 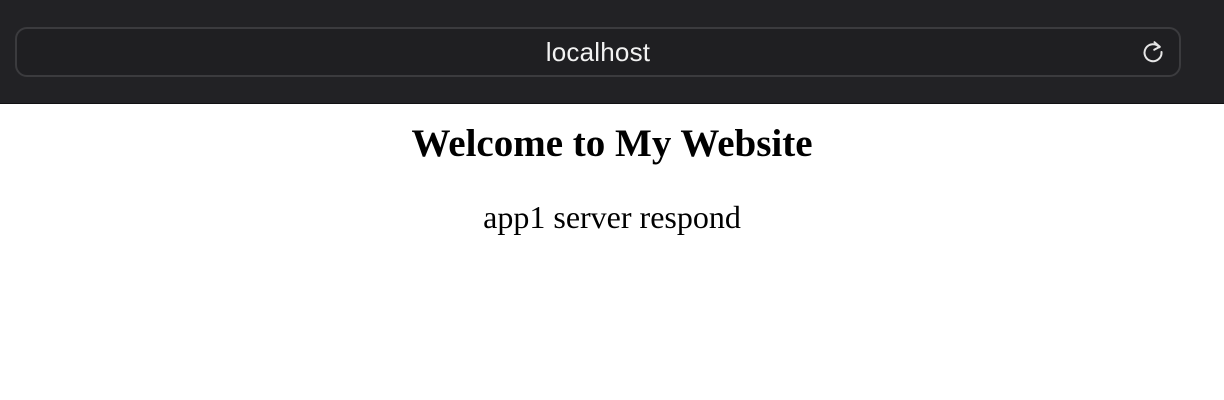 I want to click on reload-icon, so click(x=1153, y=52).